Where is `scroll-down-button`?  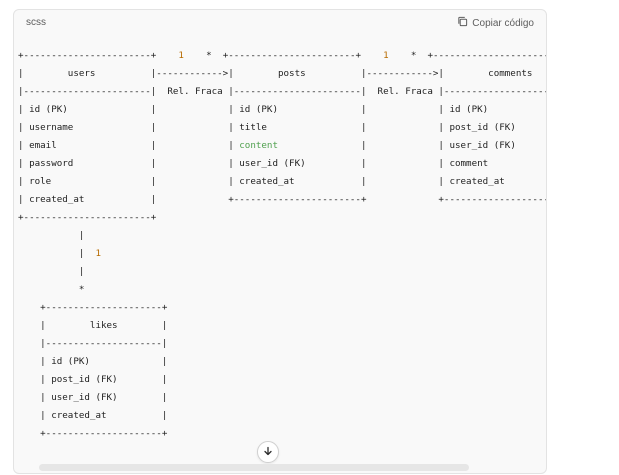
scroll-down-button is located at coordinates (268, 452).